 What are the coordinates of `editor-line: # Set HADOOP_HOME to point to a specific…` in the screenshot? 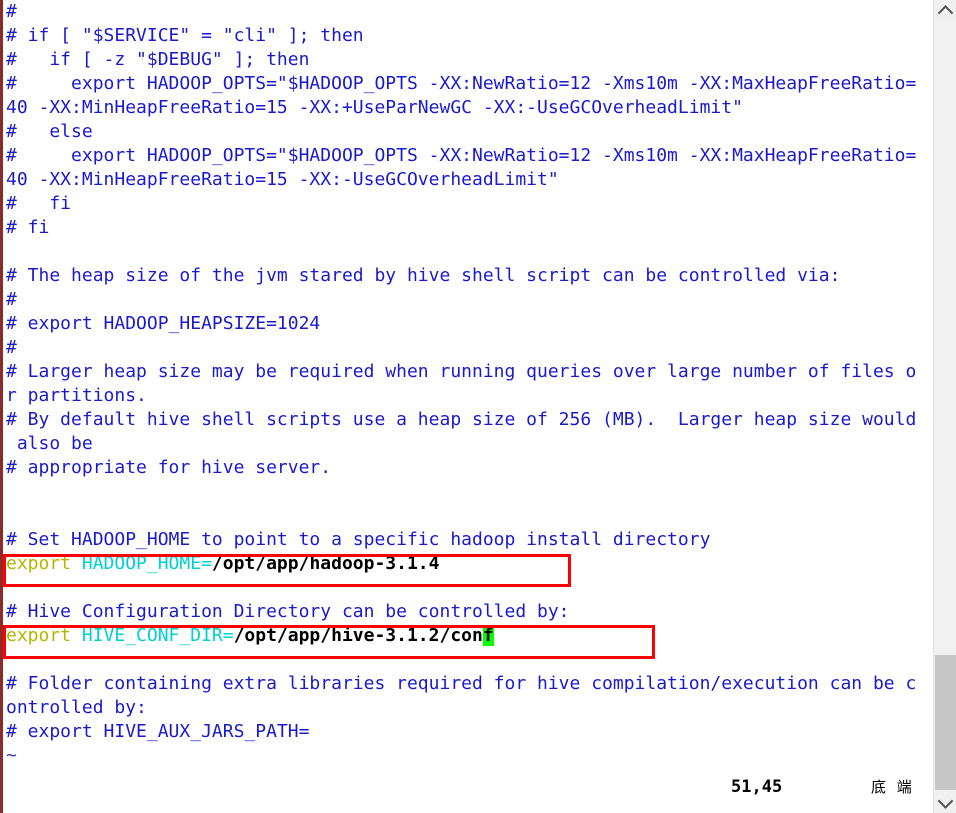 It's located at (468, 540).